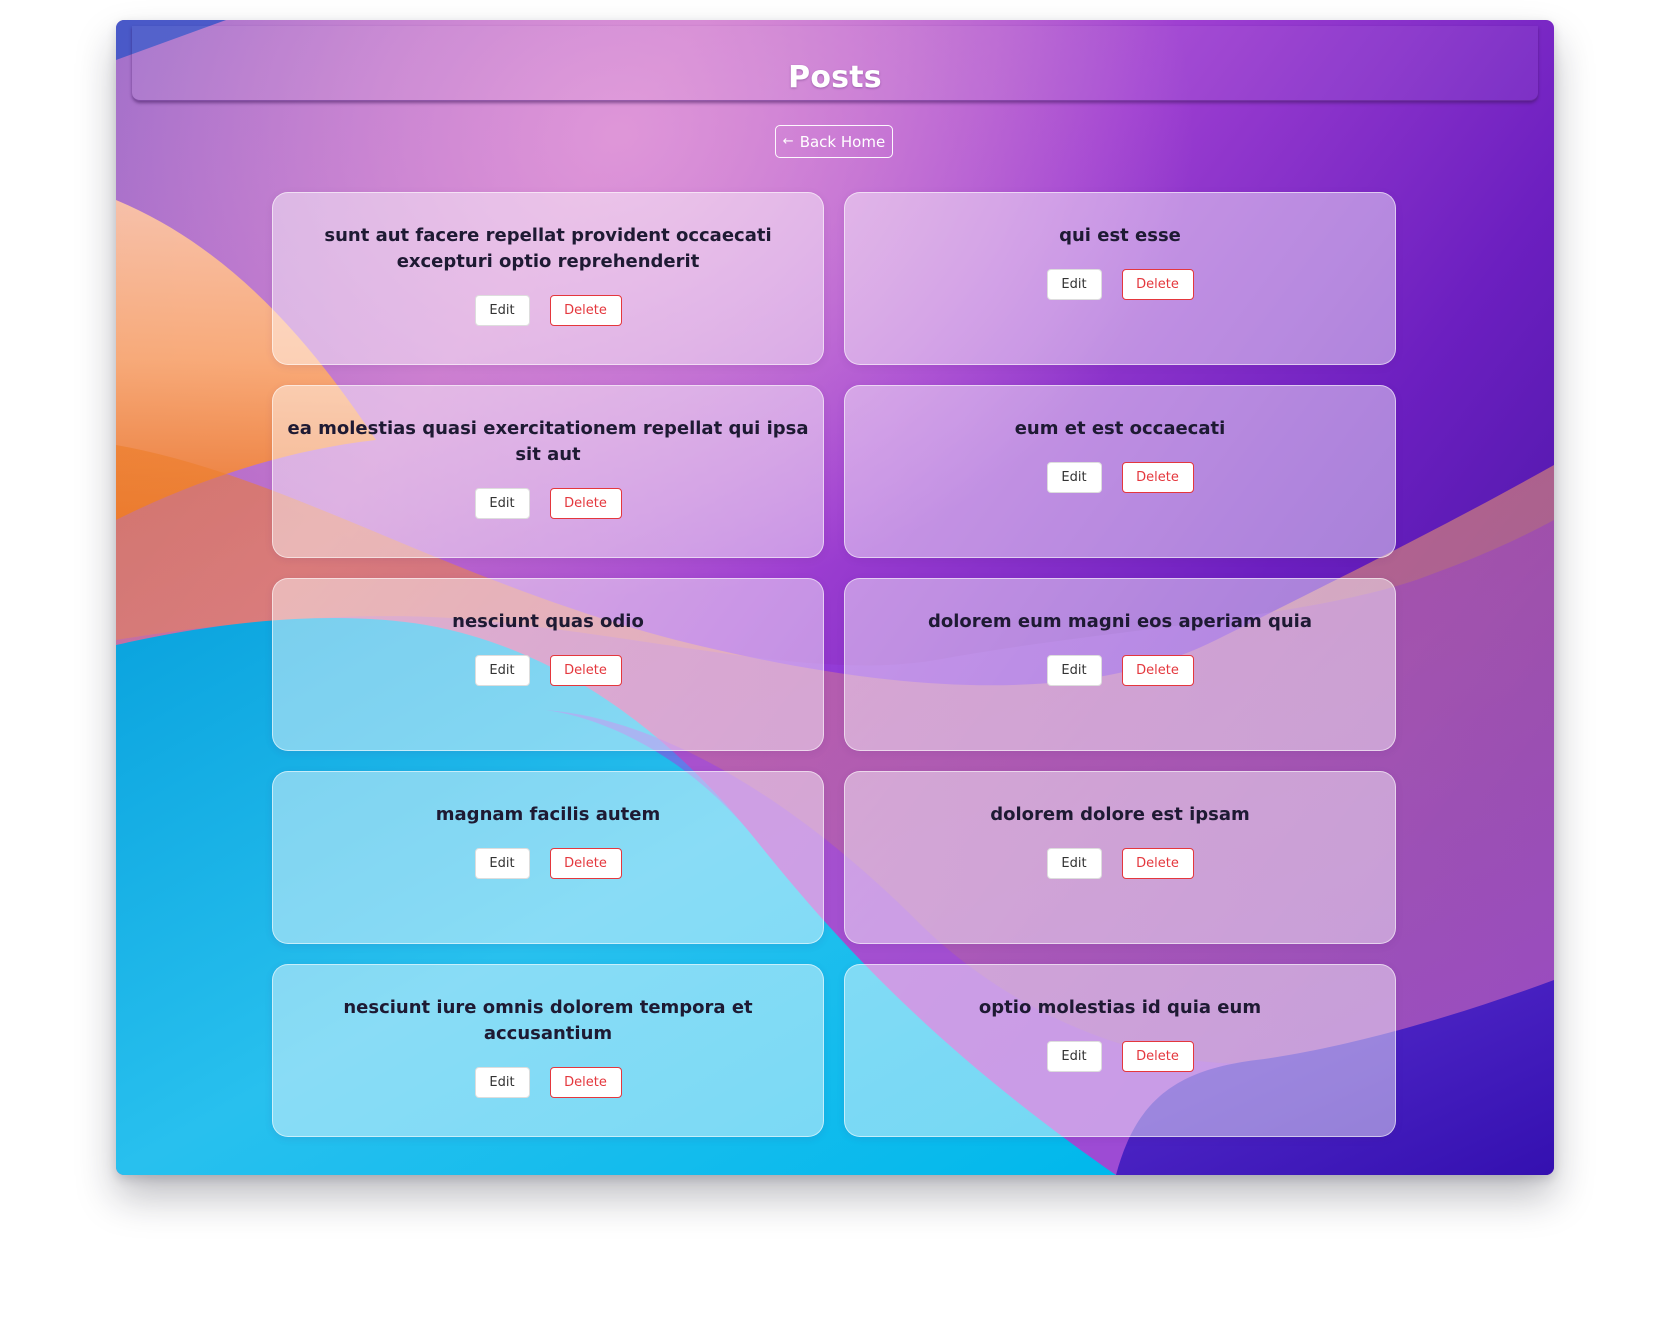  Describe the element at coordinates (842, 141) in the screenshot. I see `back-home-label: Back Home` at that location.